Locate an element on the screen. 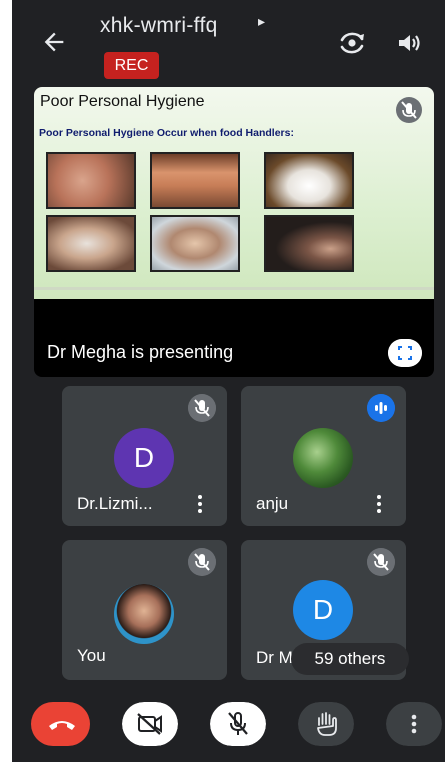 Image resolution: width=445 pixels, height=762 pixels. participant-name: anju is located at coordinates (272, 503).